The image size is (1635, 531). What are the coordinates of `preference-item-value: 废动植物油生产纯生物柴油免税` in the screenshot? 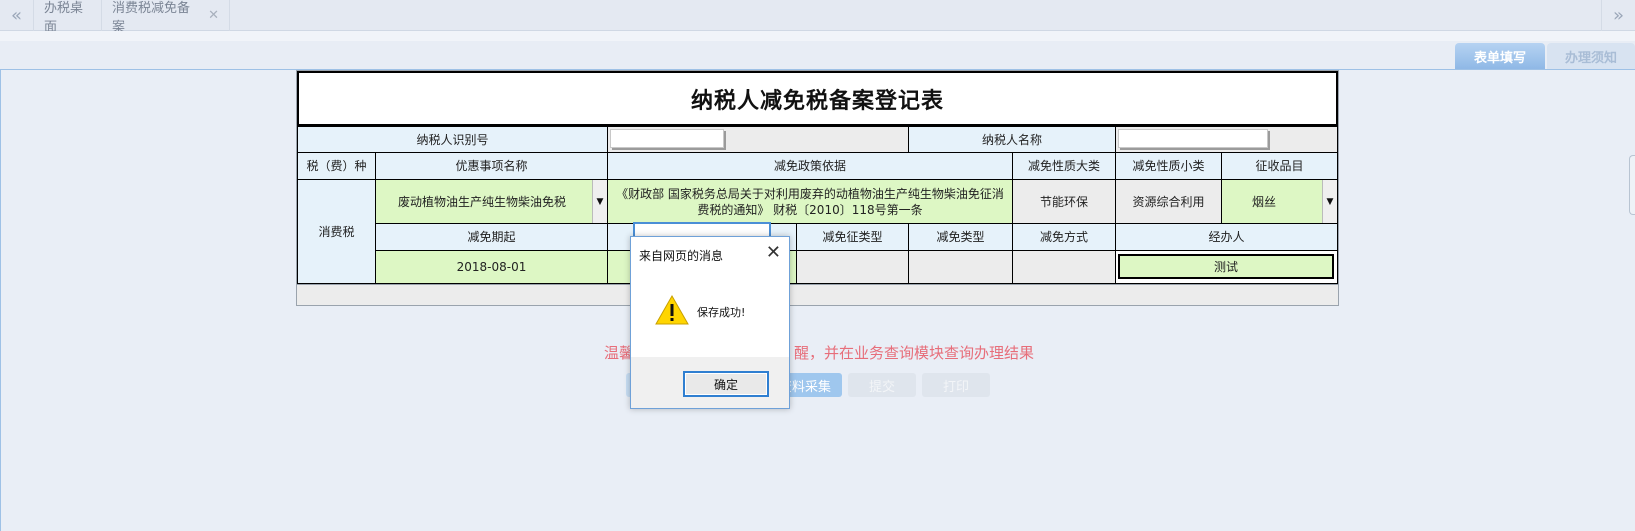 It's located at (482, 201).